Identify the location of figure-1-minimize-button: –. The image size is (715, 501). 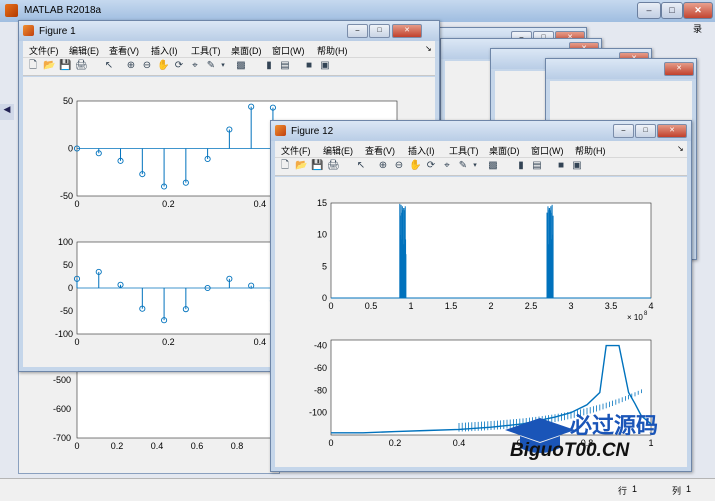
(357, 31).